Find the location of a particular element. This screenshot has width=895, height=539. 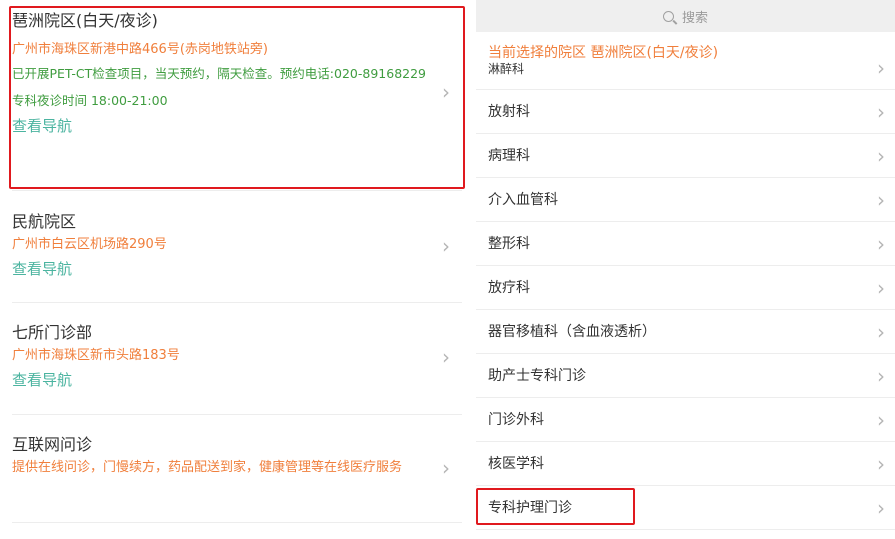

campus-address: 广州市白云区机场路290号 is located at coordinates (89, 244).